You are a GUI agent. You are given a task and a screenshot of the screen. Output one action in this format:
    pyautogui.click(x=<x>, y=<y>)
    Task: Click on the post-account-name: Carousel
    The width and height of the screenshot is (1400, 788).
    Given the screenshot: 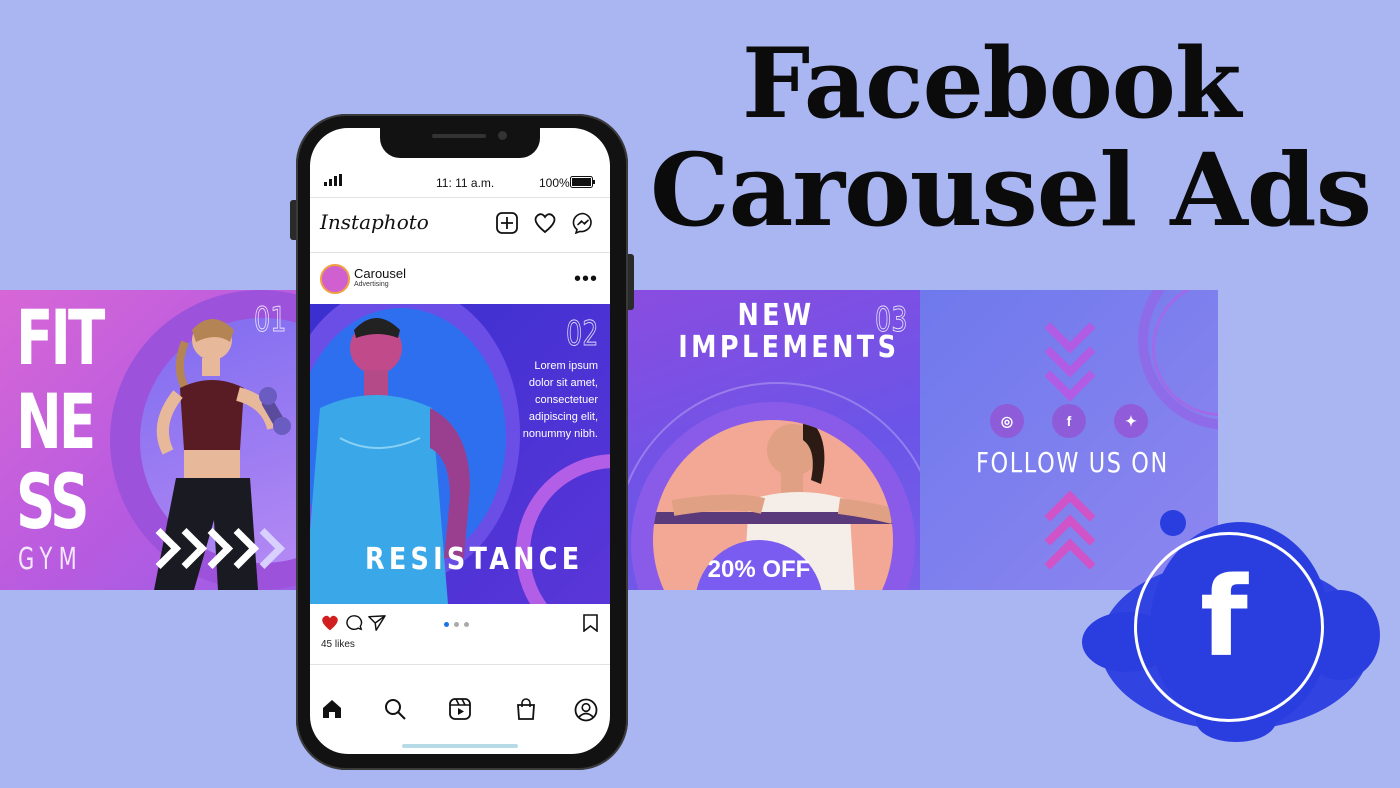 What is the action you would take?
    pyautogui.click(x=380, y=273)
    